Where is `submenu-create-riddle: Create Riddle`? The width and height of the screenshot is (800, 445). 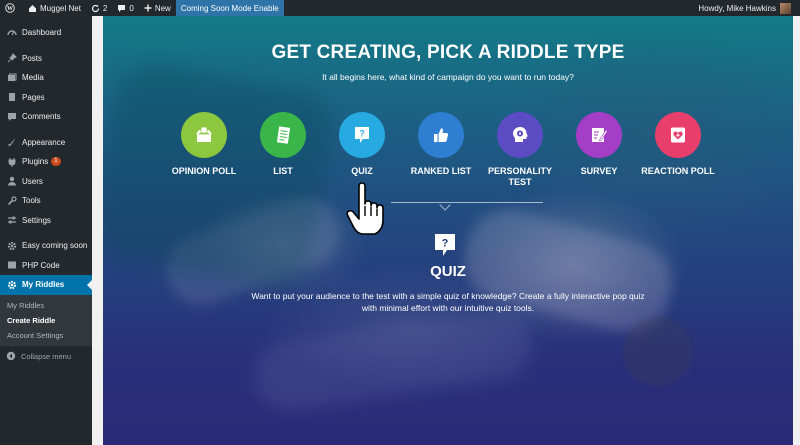 submenu-create-riddle: Create Riddle is located at coordinates (46, 320).